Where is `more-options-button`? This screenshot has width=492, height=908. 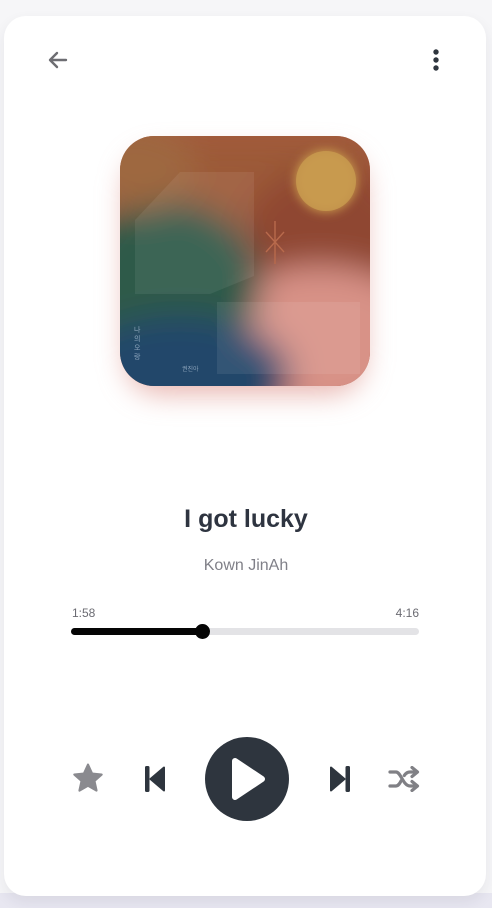
more-options-button is located at coordinates (436, 60).